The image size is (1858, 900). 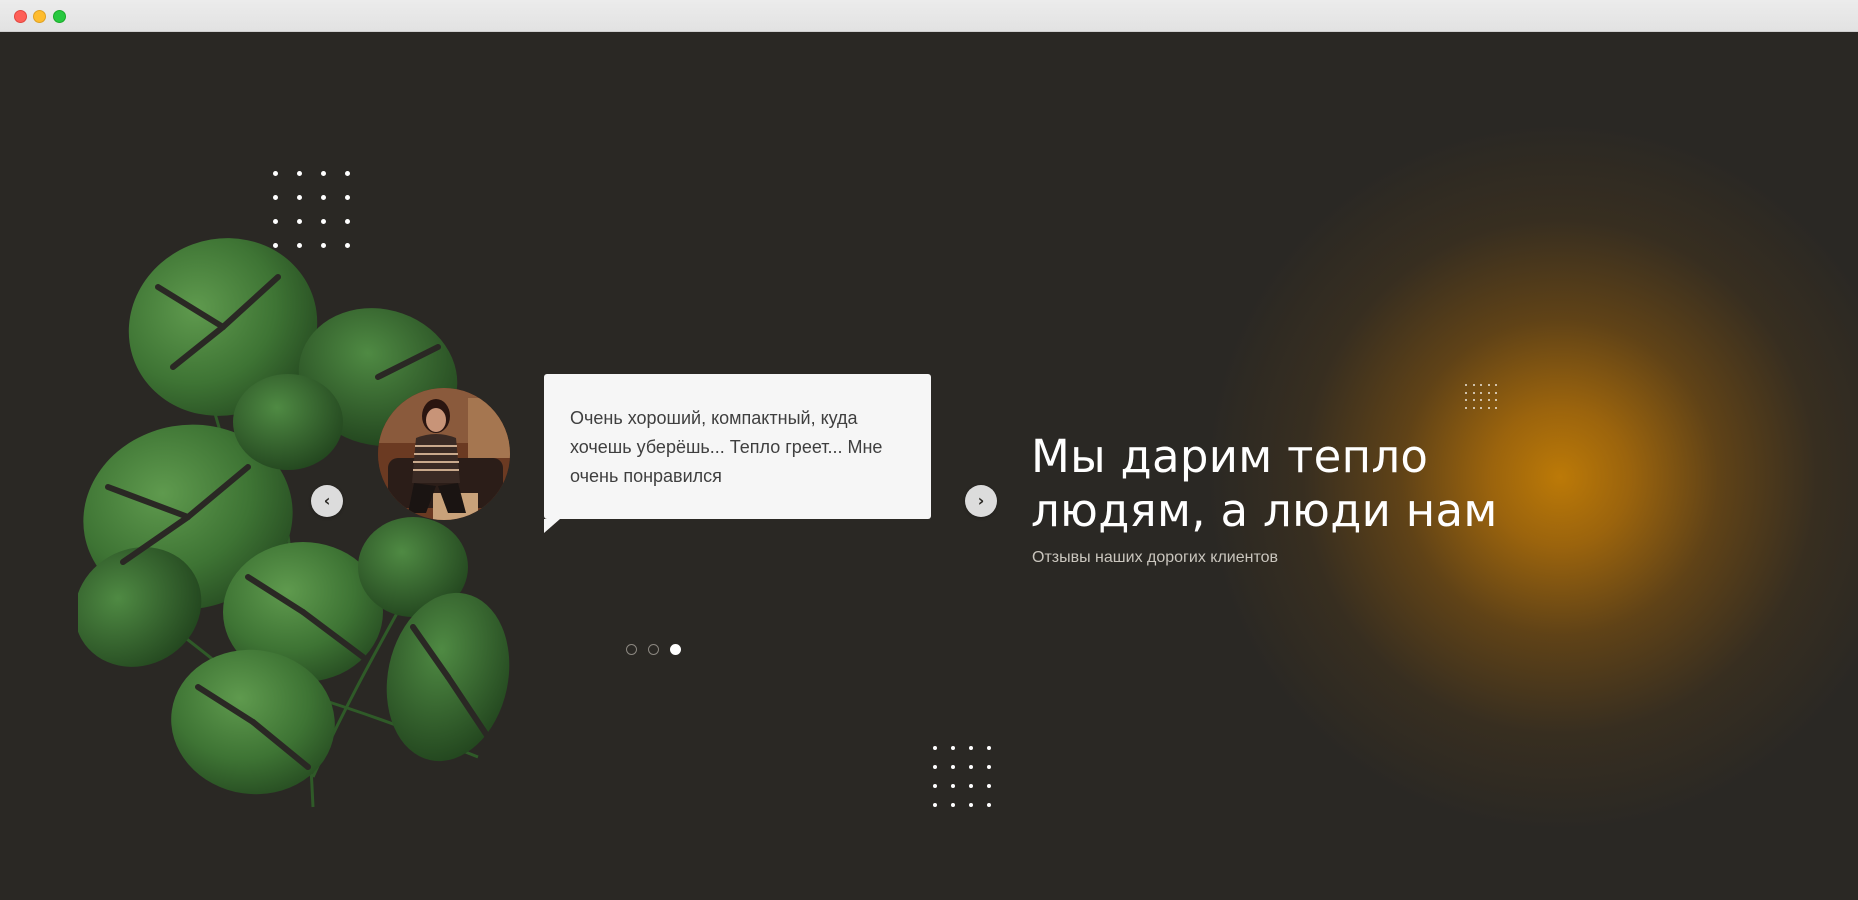 What do you see at coordinates (39, 16) in the screenshot?
I see `window-minimize-button` at bounding box center [39, 16].